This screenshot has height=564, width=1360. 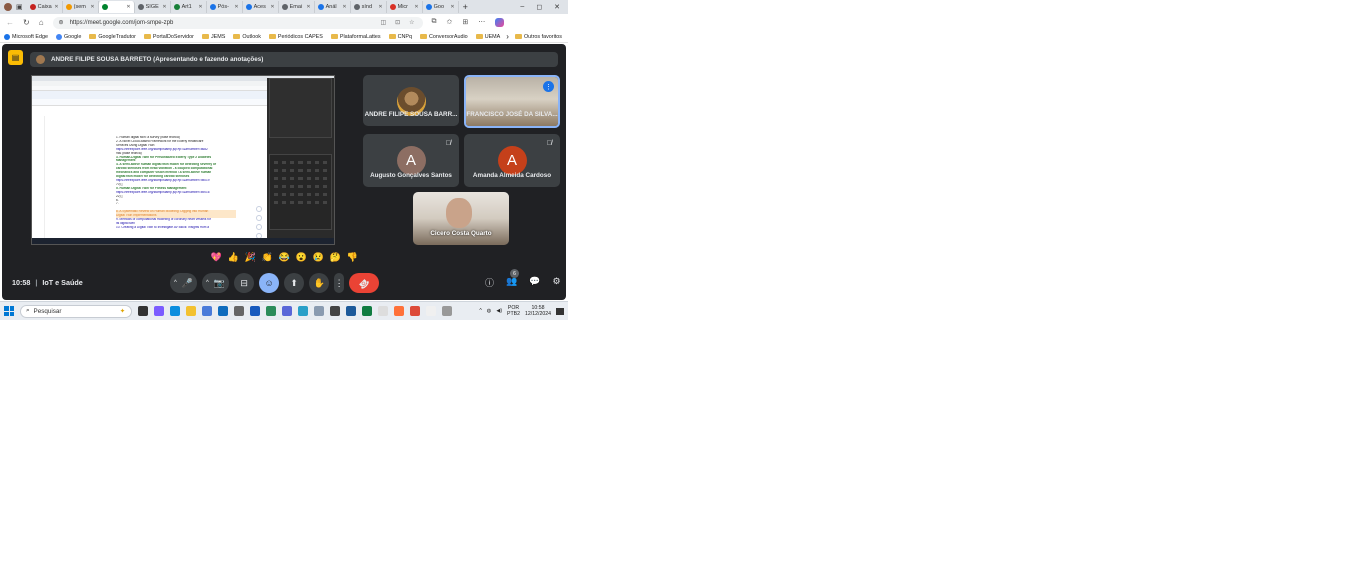 I want to click on read-aloud-icon: ⊡, so click(x=397, y=22).